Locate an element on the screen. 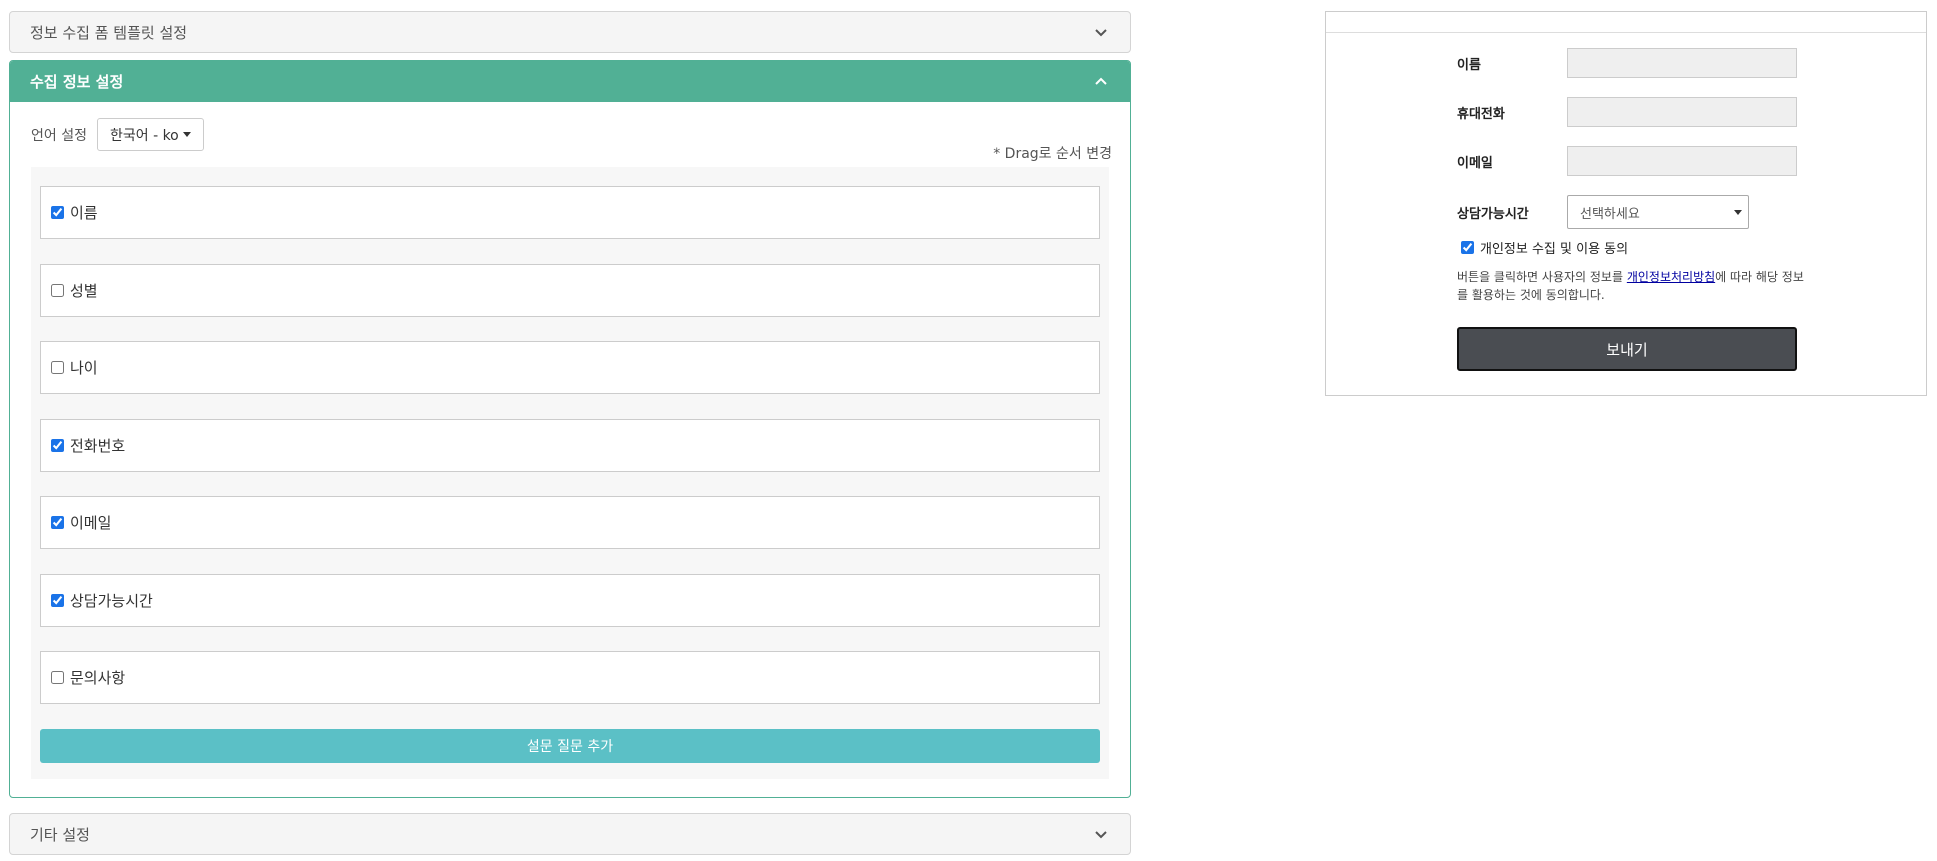 This screenshot has width=1937, height=861. notice-text-before: 버튼을 클릭하면 사용자의 정보를 is located at coordinates (1542, 277).